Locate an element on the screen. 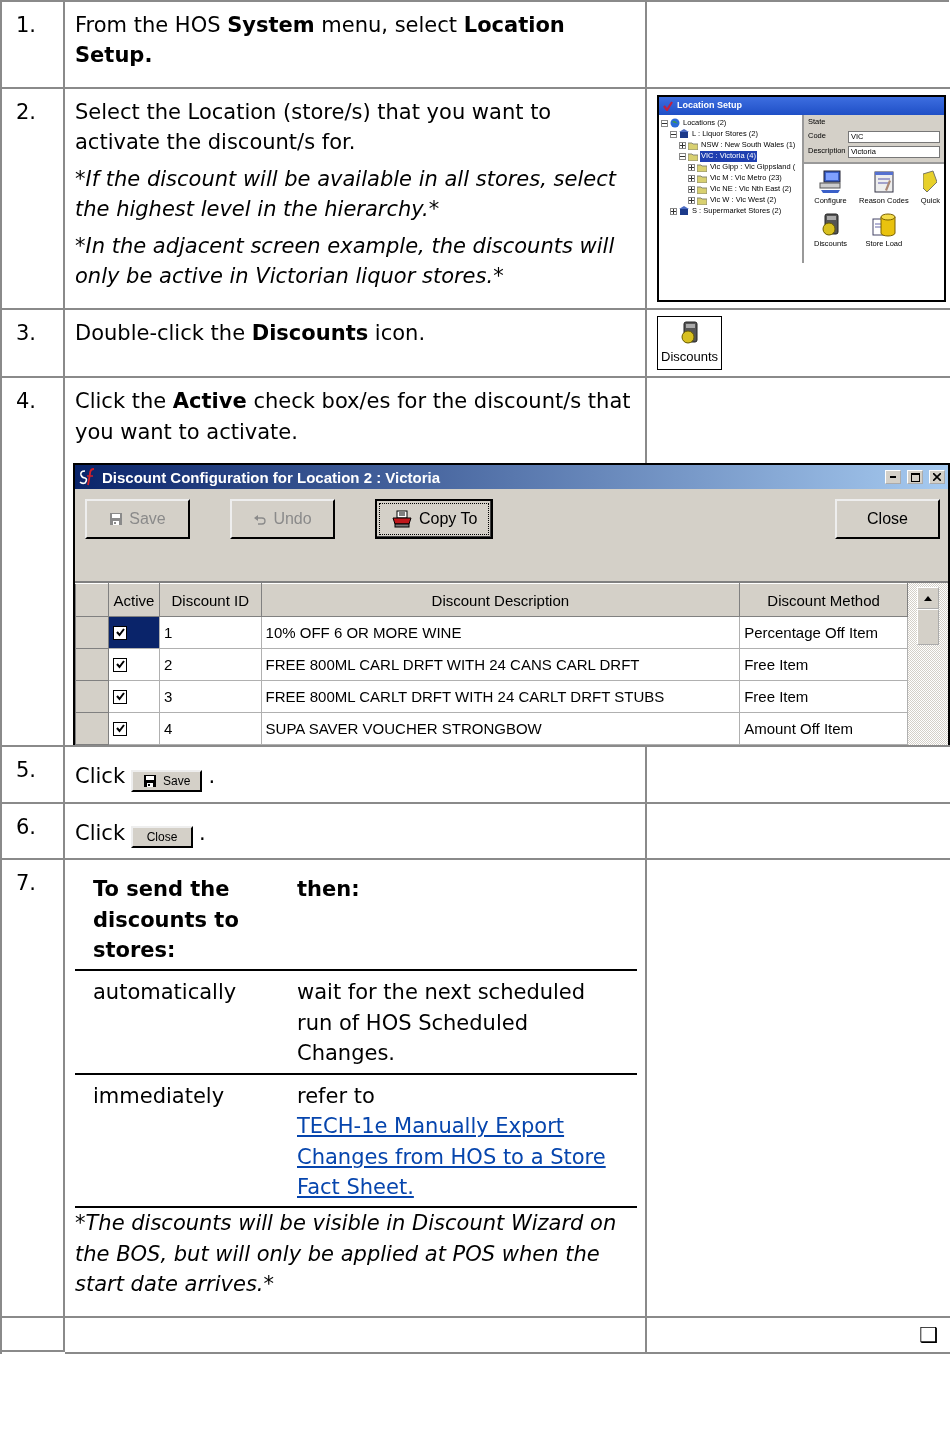 The width and height of the screenshot is (950, 1445). step-text: From the HOS System menu, select Location Setup. is located at coordinates (320, 41).